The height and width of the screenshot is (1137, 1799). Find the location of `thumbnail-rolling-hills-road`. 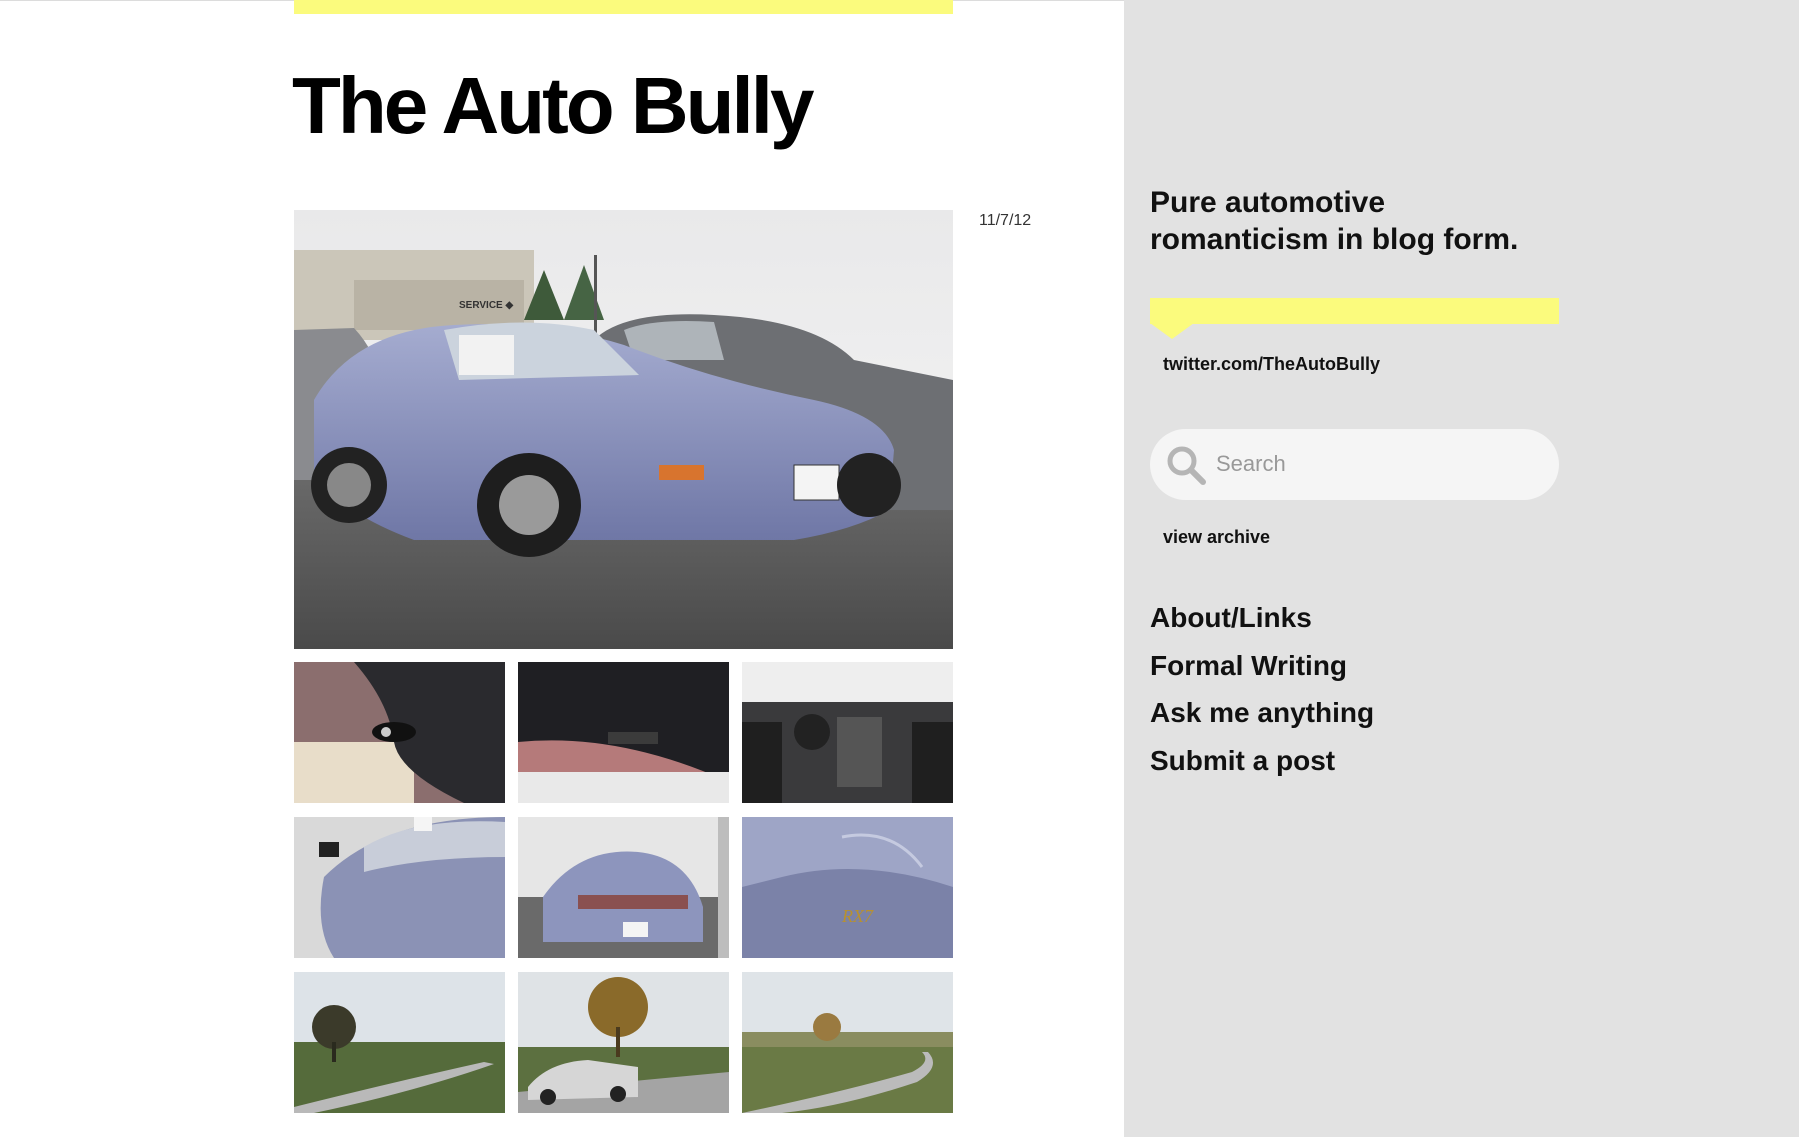

thumbnail-rolling-hills-road is located at coordinates (847, 1042).